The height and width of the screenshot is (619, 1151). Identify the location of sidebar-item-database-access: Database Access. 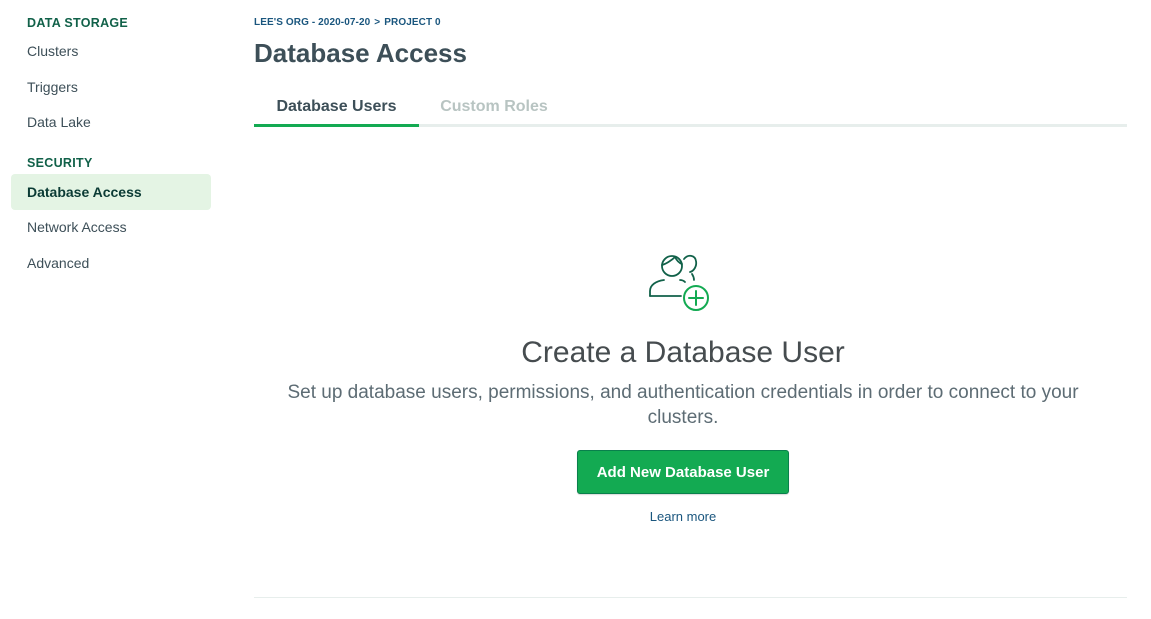
(111, 192).